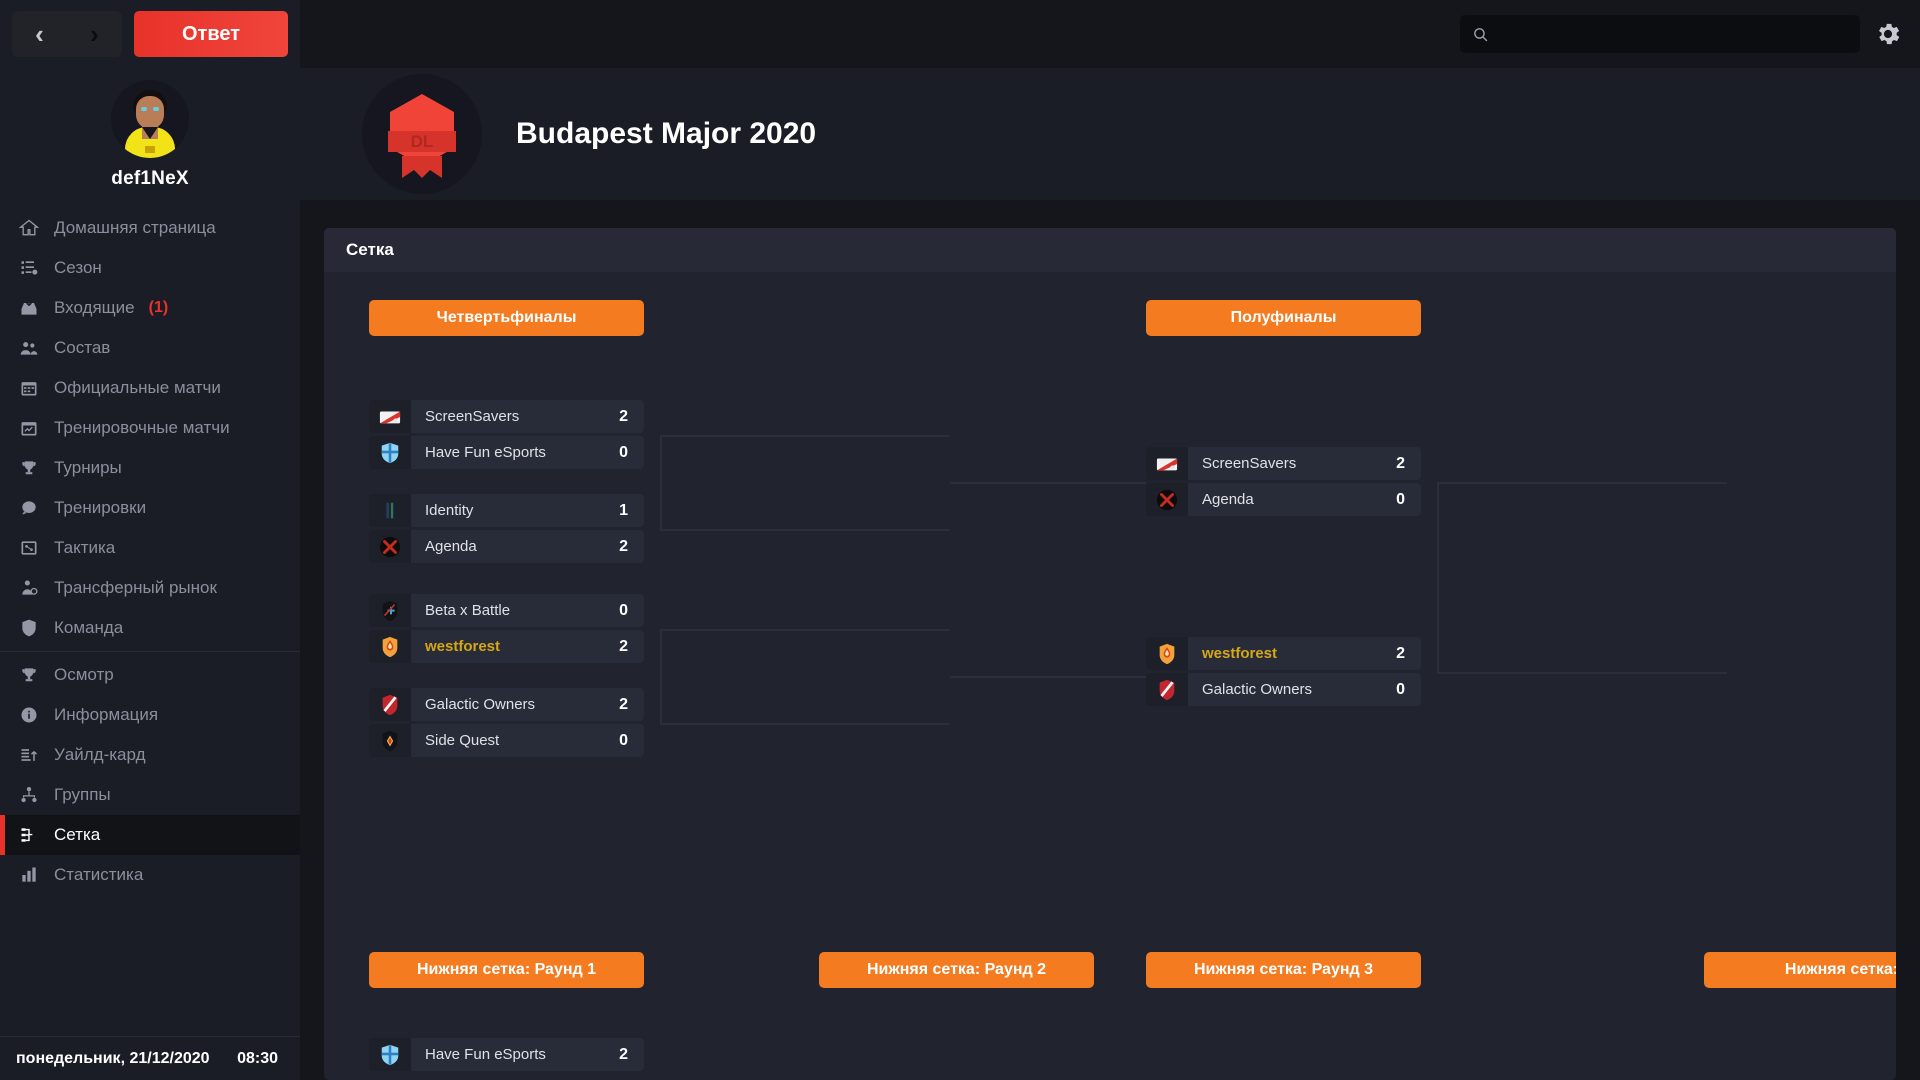  Describe the element at coordinates (150, 795) in the screenshot. I see `sidebar-item-группы: Группы` at that location.